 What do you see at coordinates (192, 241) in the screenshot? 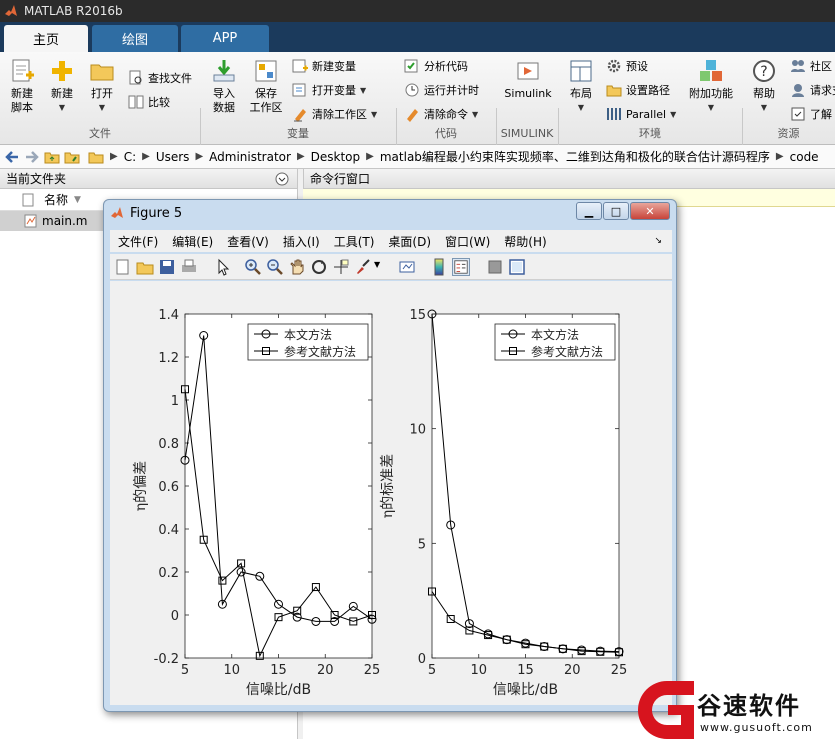
I see `menu-edit: 编辑(E)` at bounding box center [192, 241].